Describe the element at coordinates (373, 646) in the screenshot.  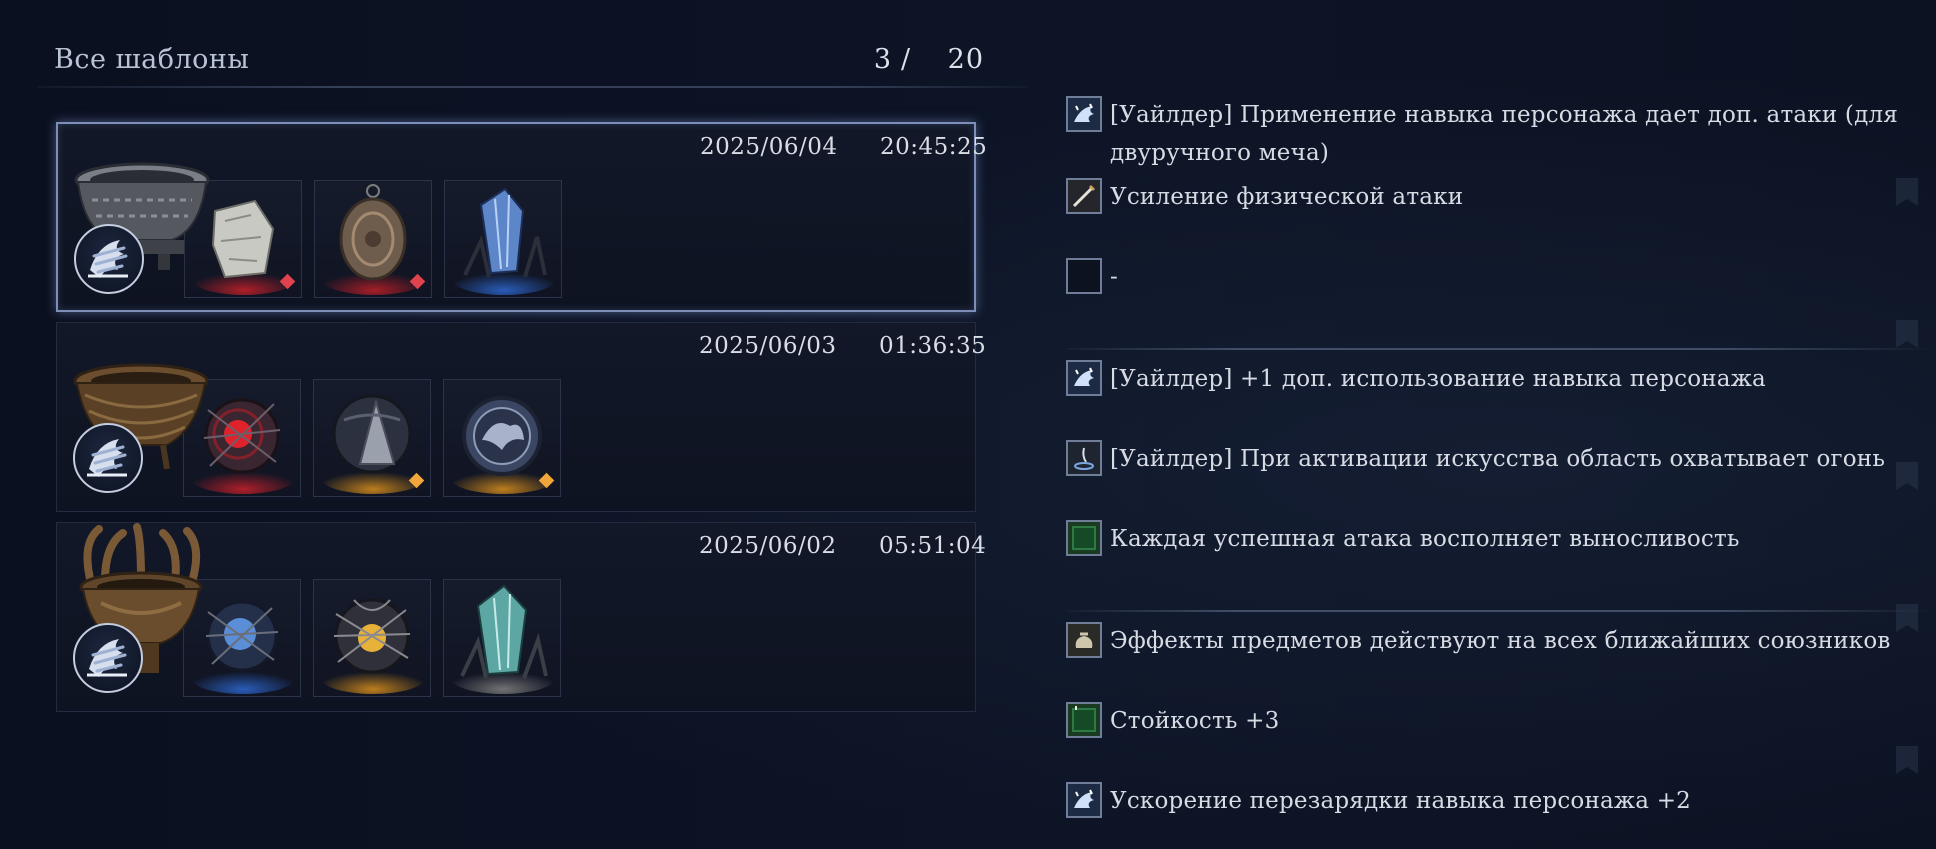
I see `gold-thorn-orb-relic-icon` at that location.